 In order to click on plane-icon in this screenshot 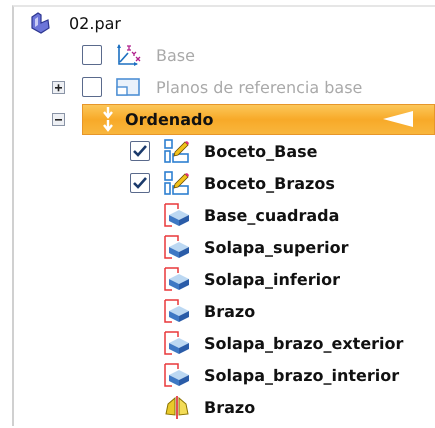, I will do `click(128, 87)`.